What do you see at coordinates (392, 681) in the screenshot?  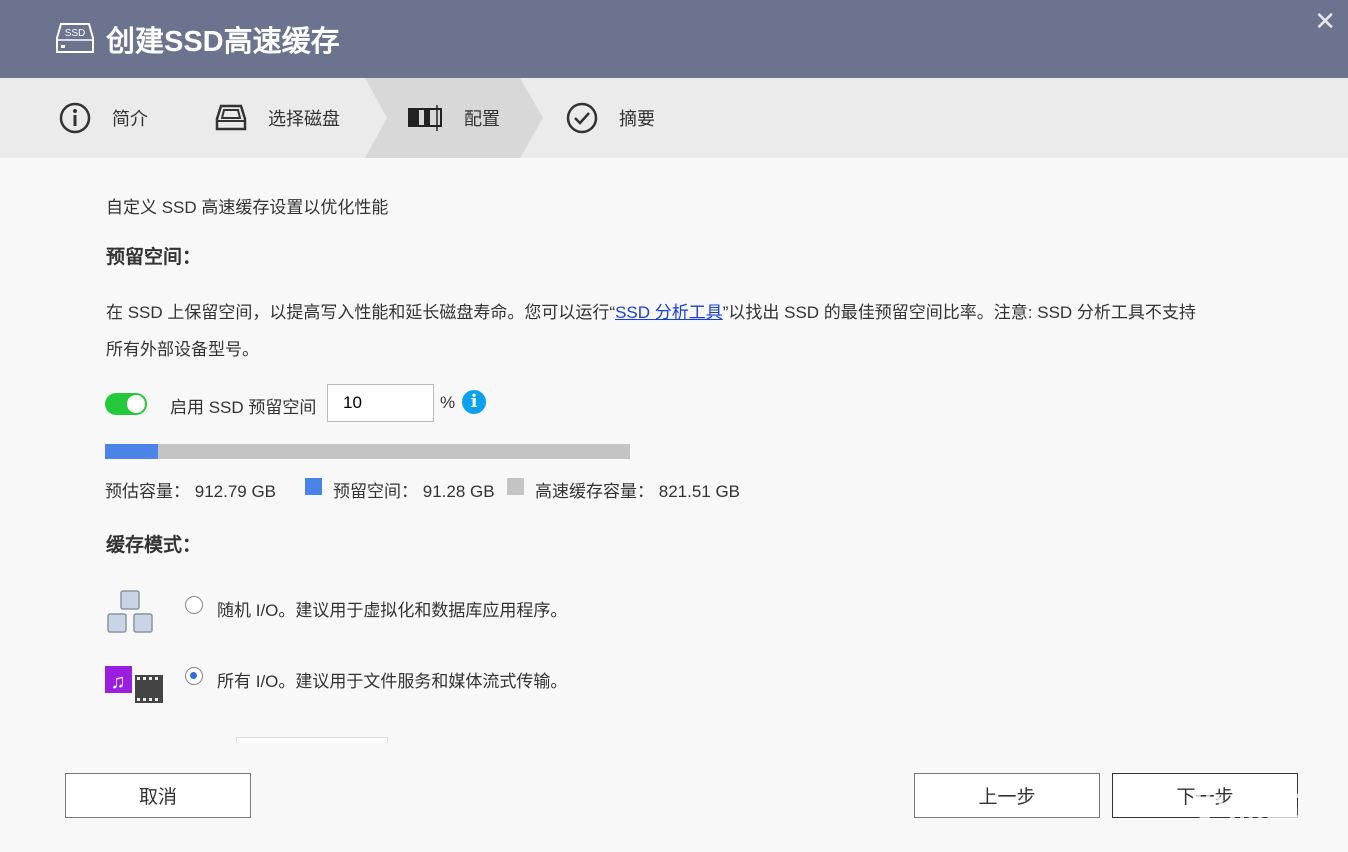 I see `all-io-label: 所有 I/O。建议用于文件服务和媒体流式传输。` at bounding box center [392, 681].